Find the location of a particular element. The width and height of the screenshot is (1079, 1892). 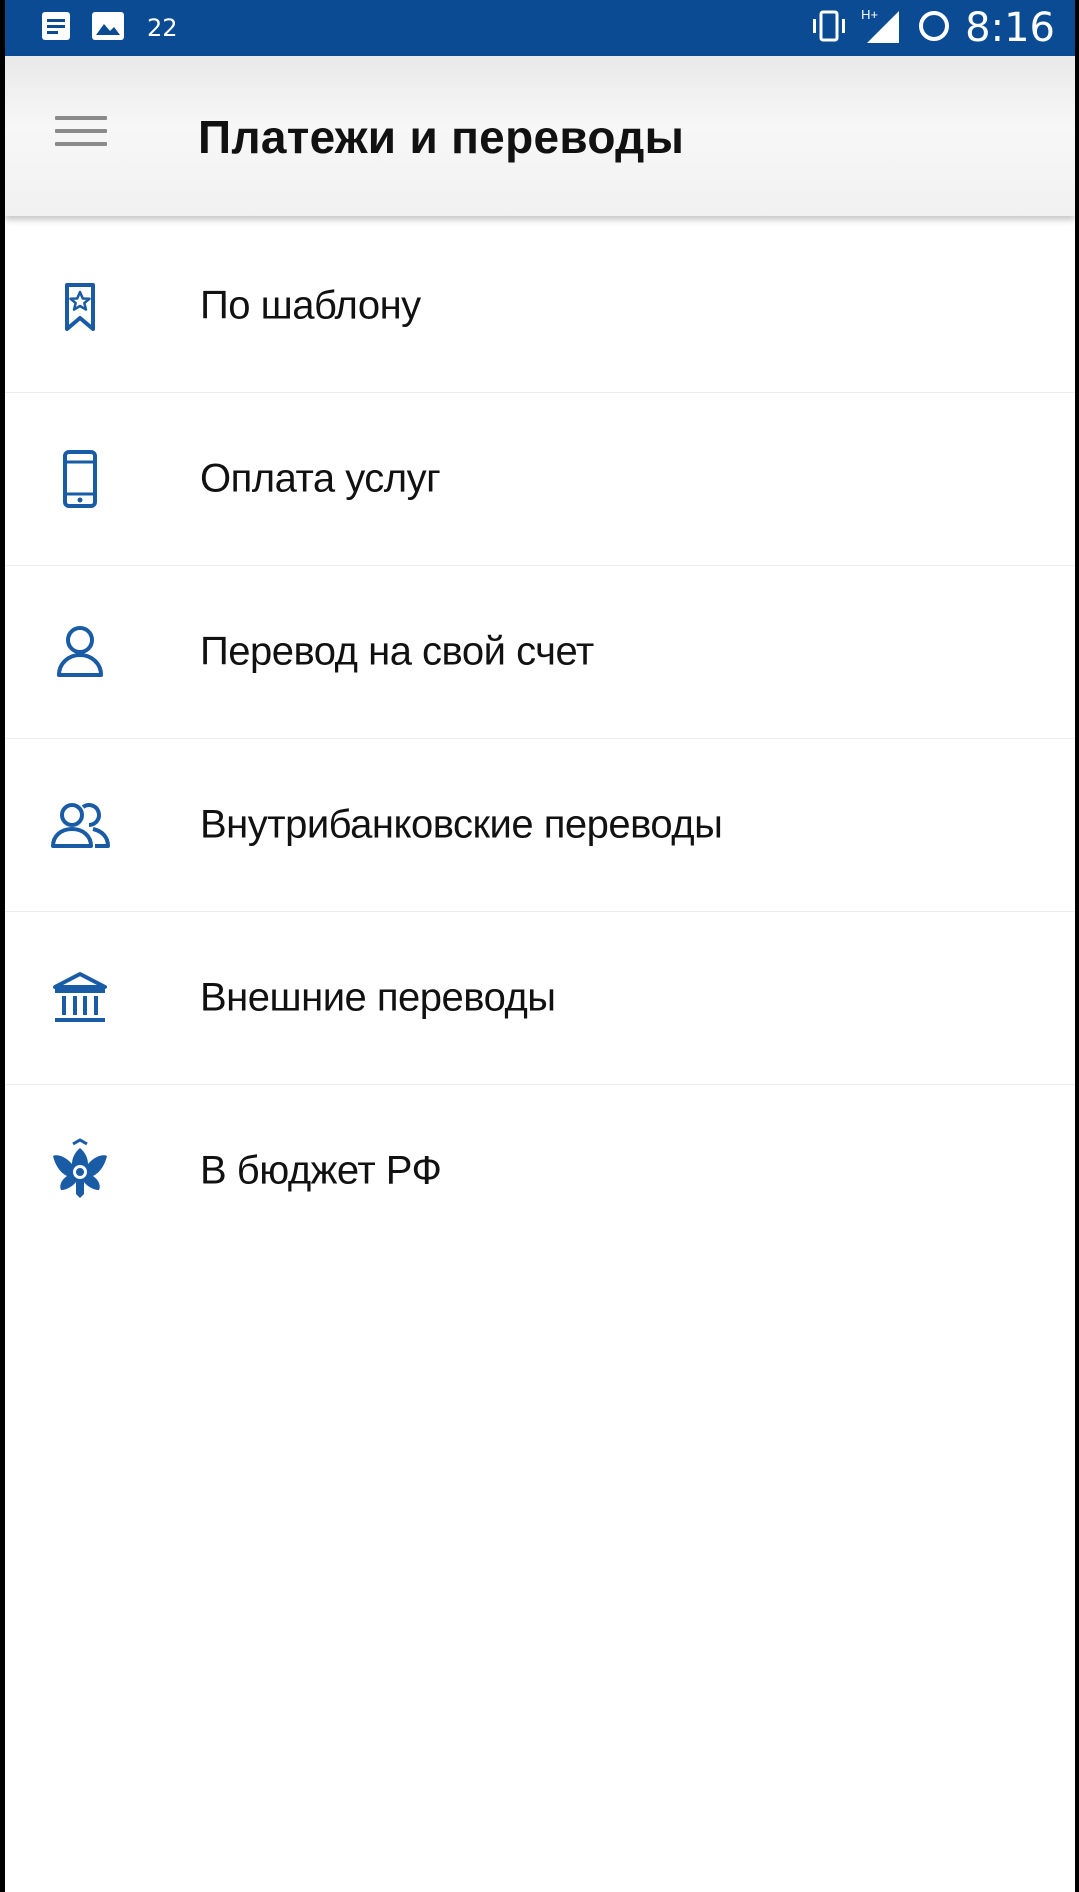

menu-item-own-account-transfer: Перевод на свой счет is located at coordinates (540, 652).